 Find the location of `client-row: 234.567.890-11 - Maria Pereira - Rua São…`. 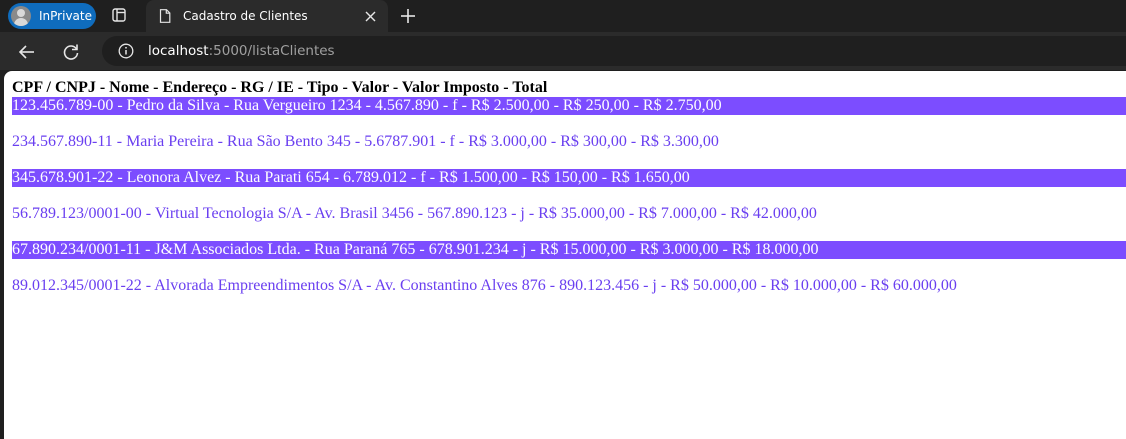

client-row: 234.567.890-11 - Maria Pereira - Rua São… is located at coordinates (365, 141).